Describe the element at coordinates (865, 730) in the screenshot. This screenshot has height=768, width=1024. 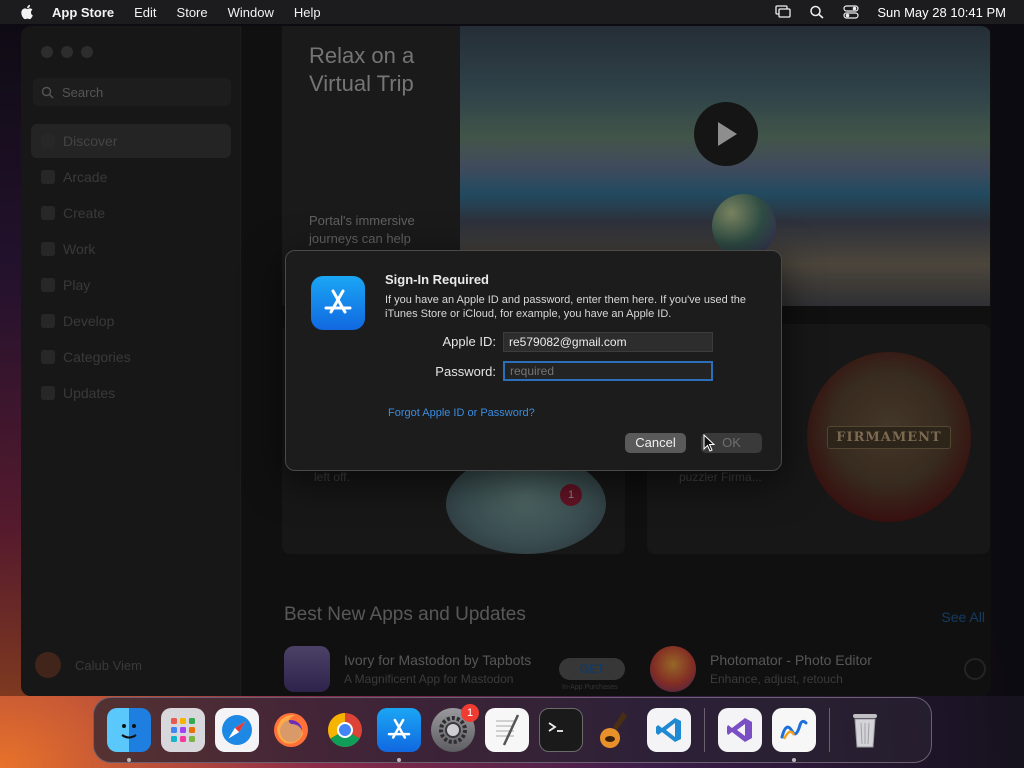
I see `trash-icon` at that location.